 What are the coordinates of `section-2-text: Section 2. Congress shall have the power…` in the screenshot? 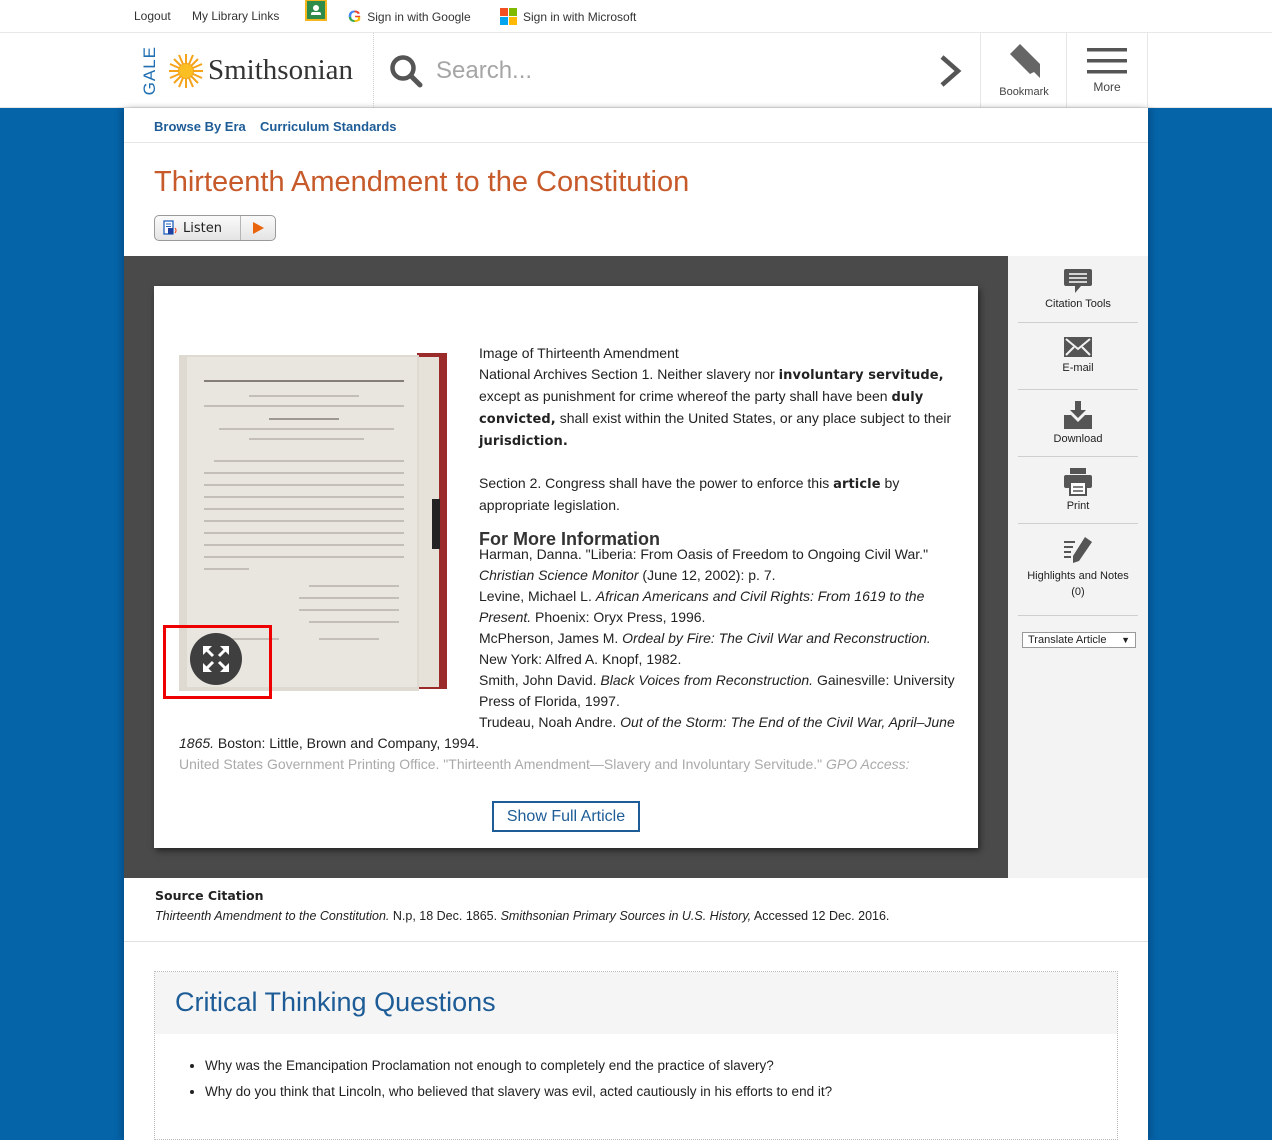 It's located at (656, 483).